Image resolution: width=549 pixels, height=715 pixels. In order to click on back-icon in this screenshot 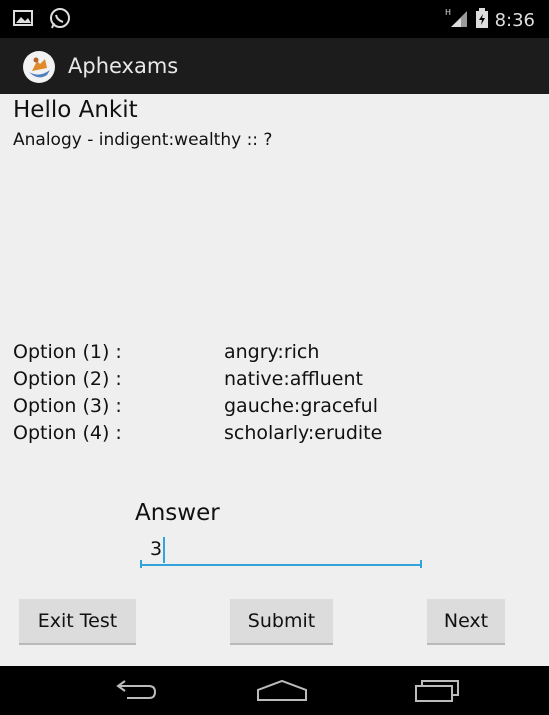, I will do `click(135, 690)`.